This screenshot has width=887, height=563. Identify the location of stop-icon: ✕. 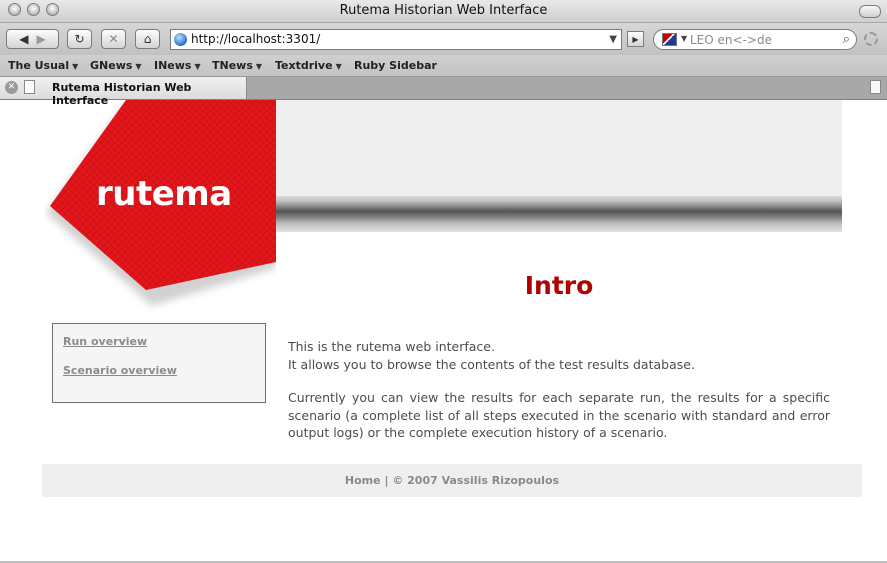
(113, 39).